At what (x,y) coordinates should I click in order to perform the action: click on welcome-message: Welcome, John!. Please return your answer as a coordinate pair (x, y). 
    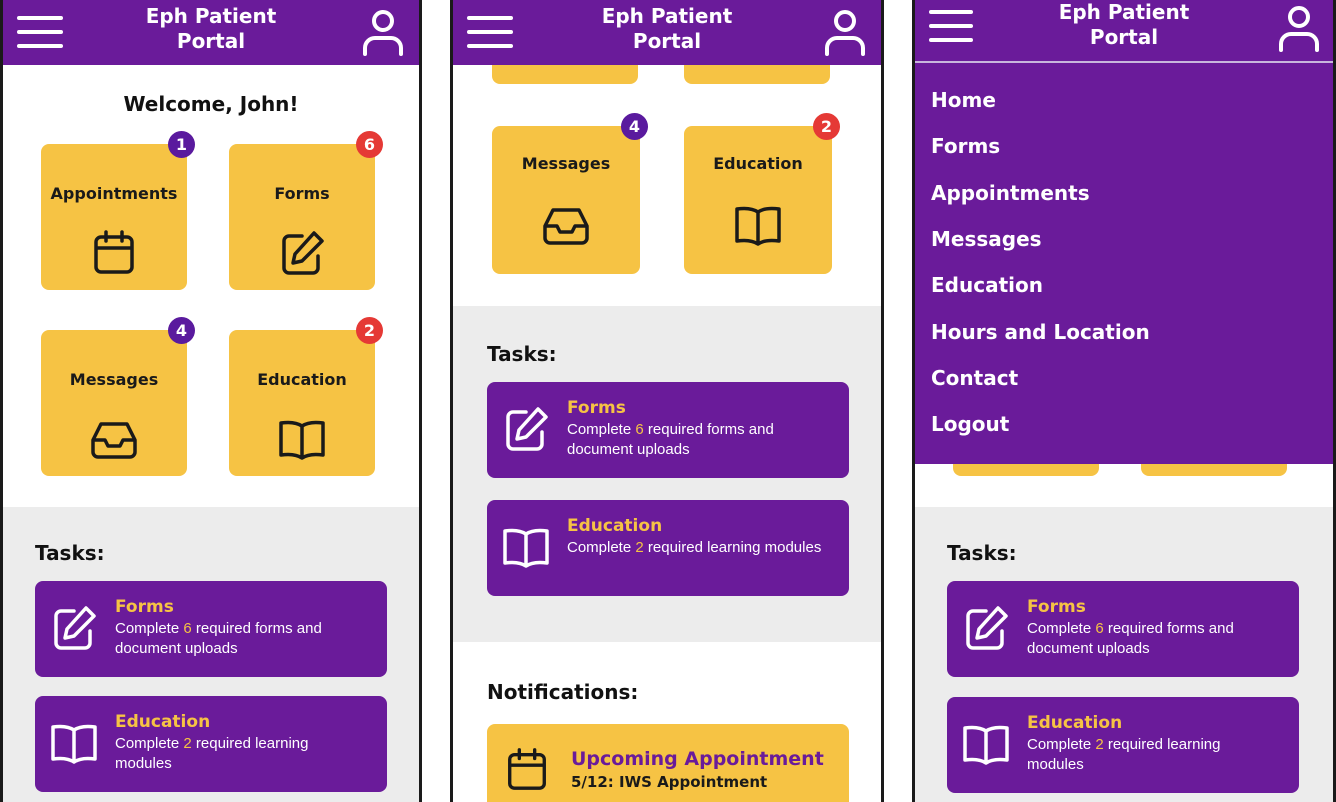
    Looking at the image, I should click on (211, 104).